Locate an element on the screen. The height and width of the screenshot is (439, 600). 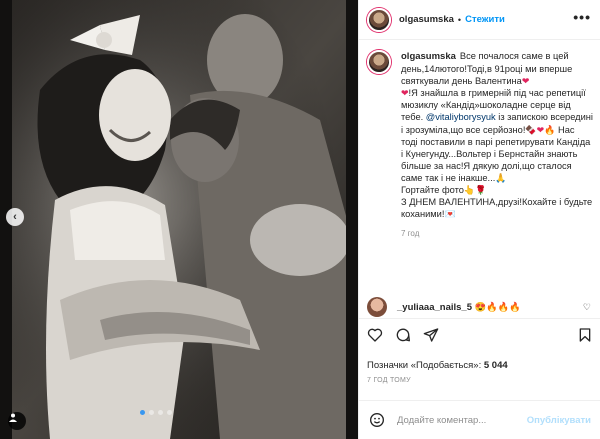
caption-username: olgasumska is located at coordinates (428, 56).